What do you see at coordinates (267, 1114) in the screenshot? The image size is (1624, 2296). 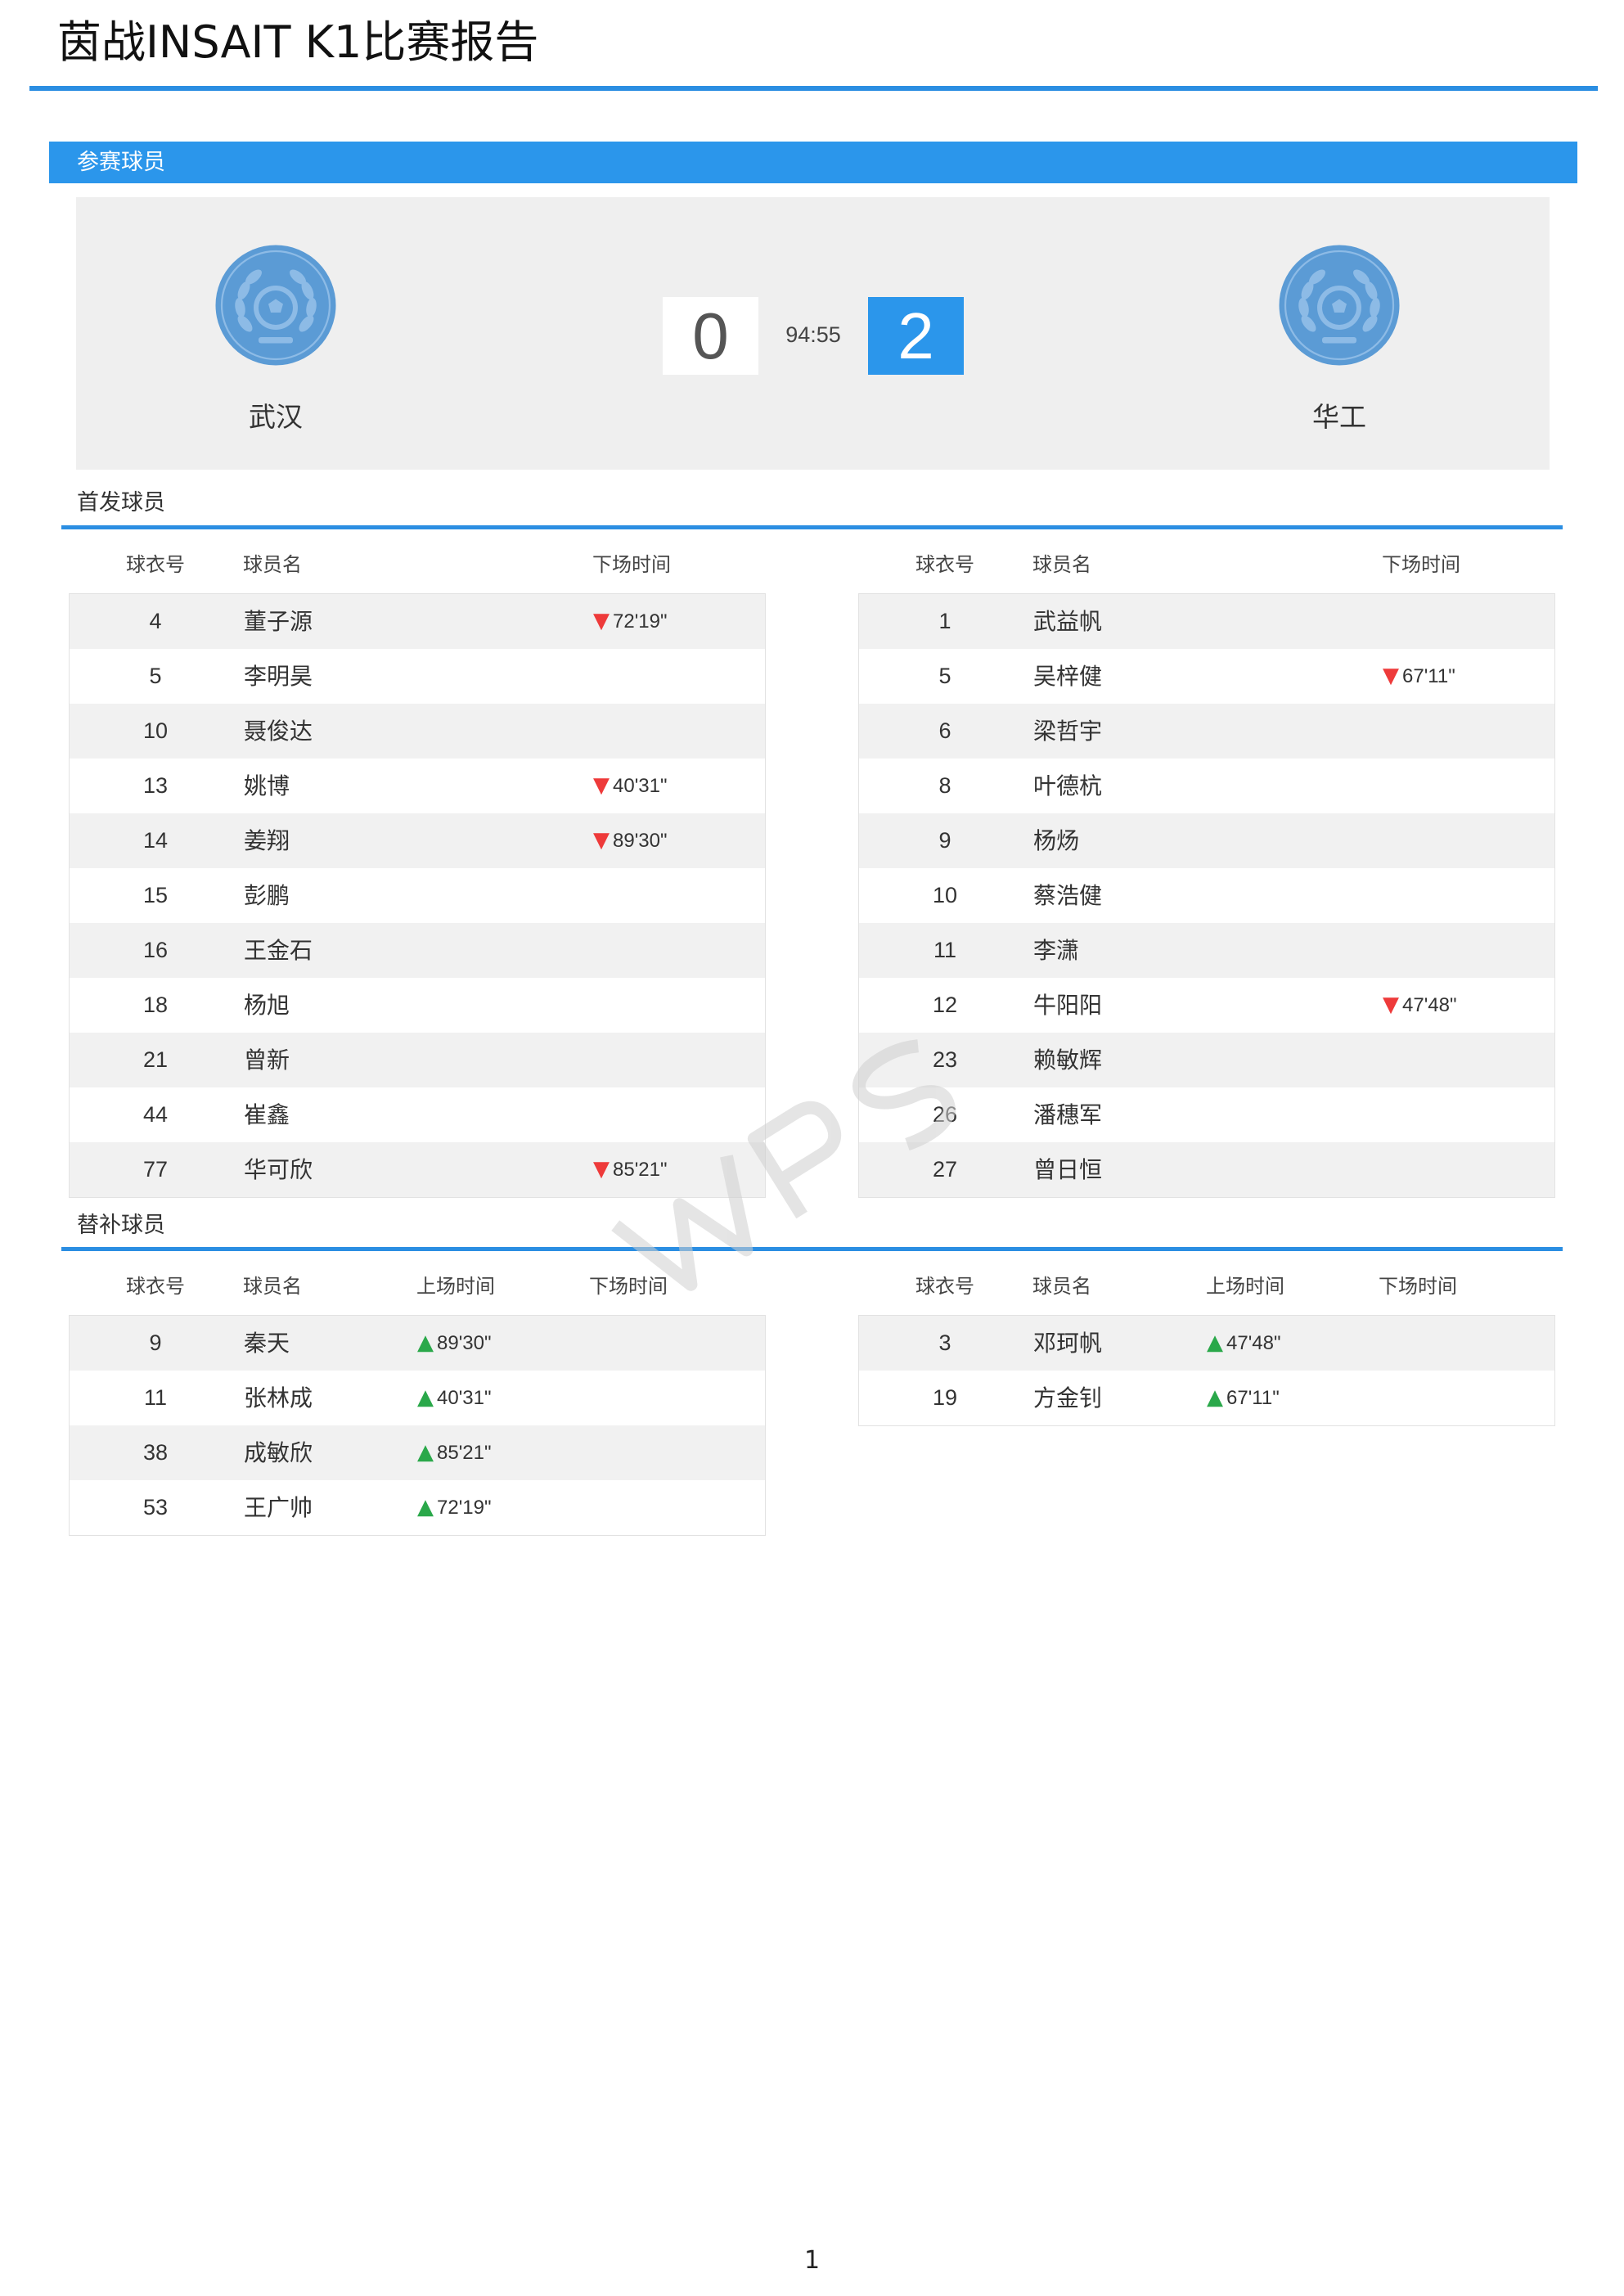 I see `player-name: 崔鑫` at bounding box center [267, 1114].